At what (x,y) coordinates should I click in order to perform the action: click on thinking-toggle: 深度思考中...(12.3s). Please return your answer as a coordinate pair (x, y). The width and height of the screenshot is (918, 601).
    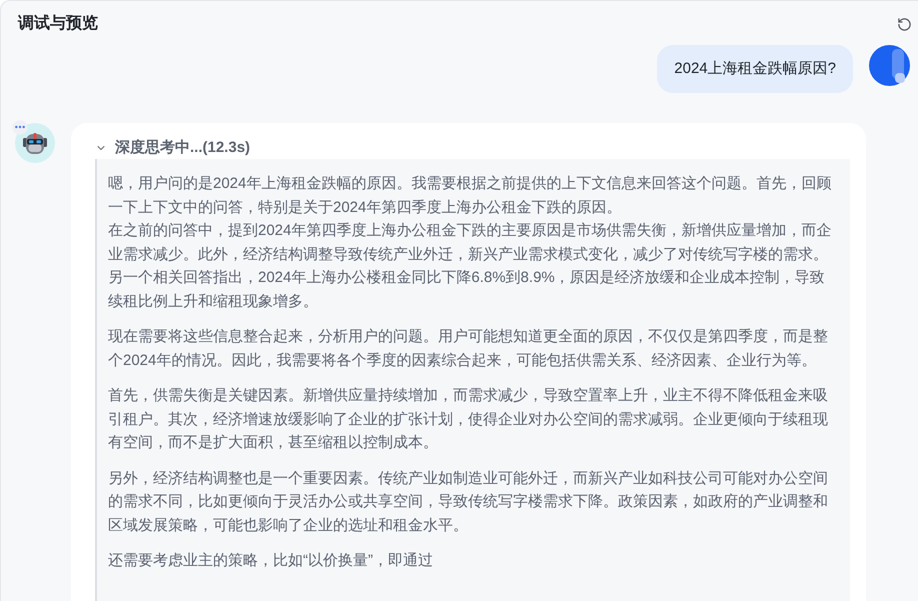
    Looking at the image, I should click on (172, 148).